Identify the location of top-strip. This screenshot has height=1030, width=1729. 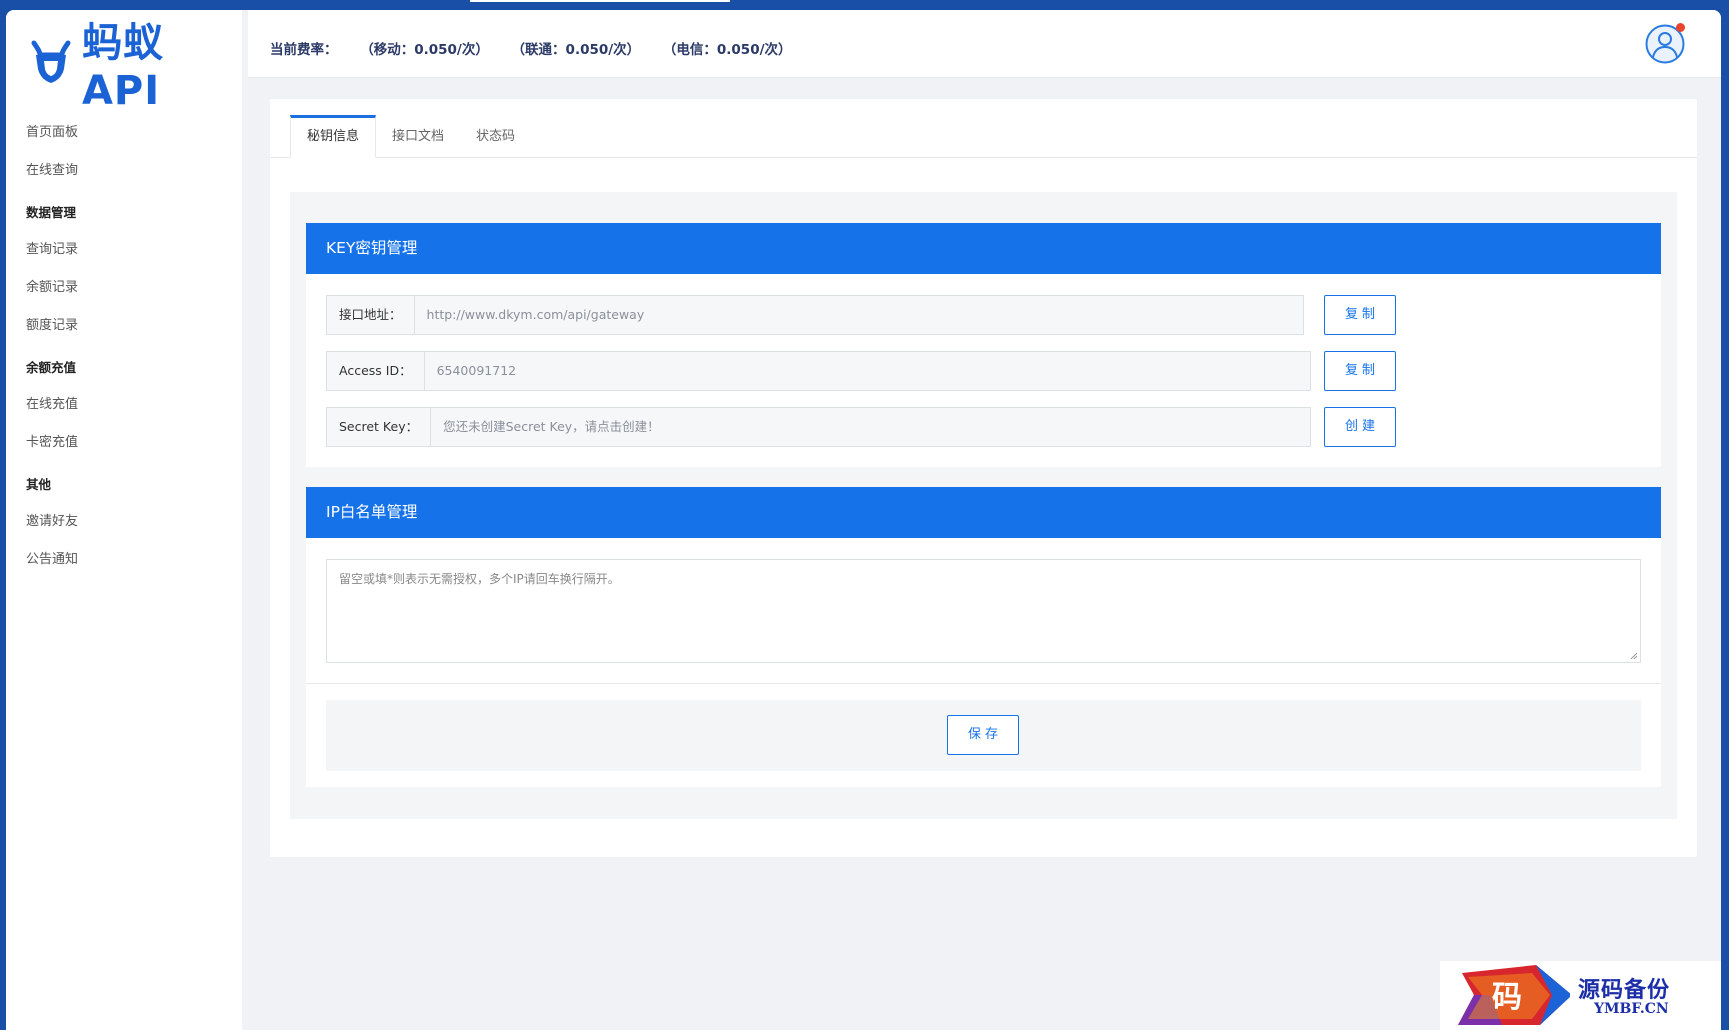
(864, 5).